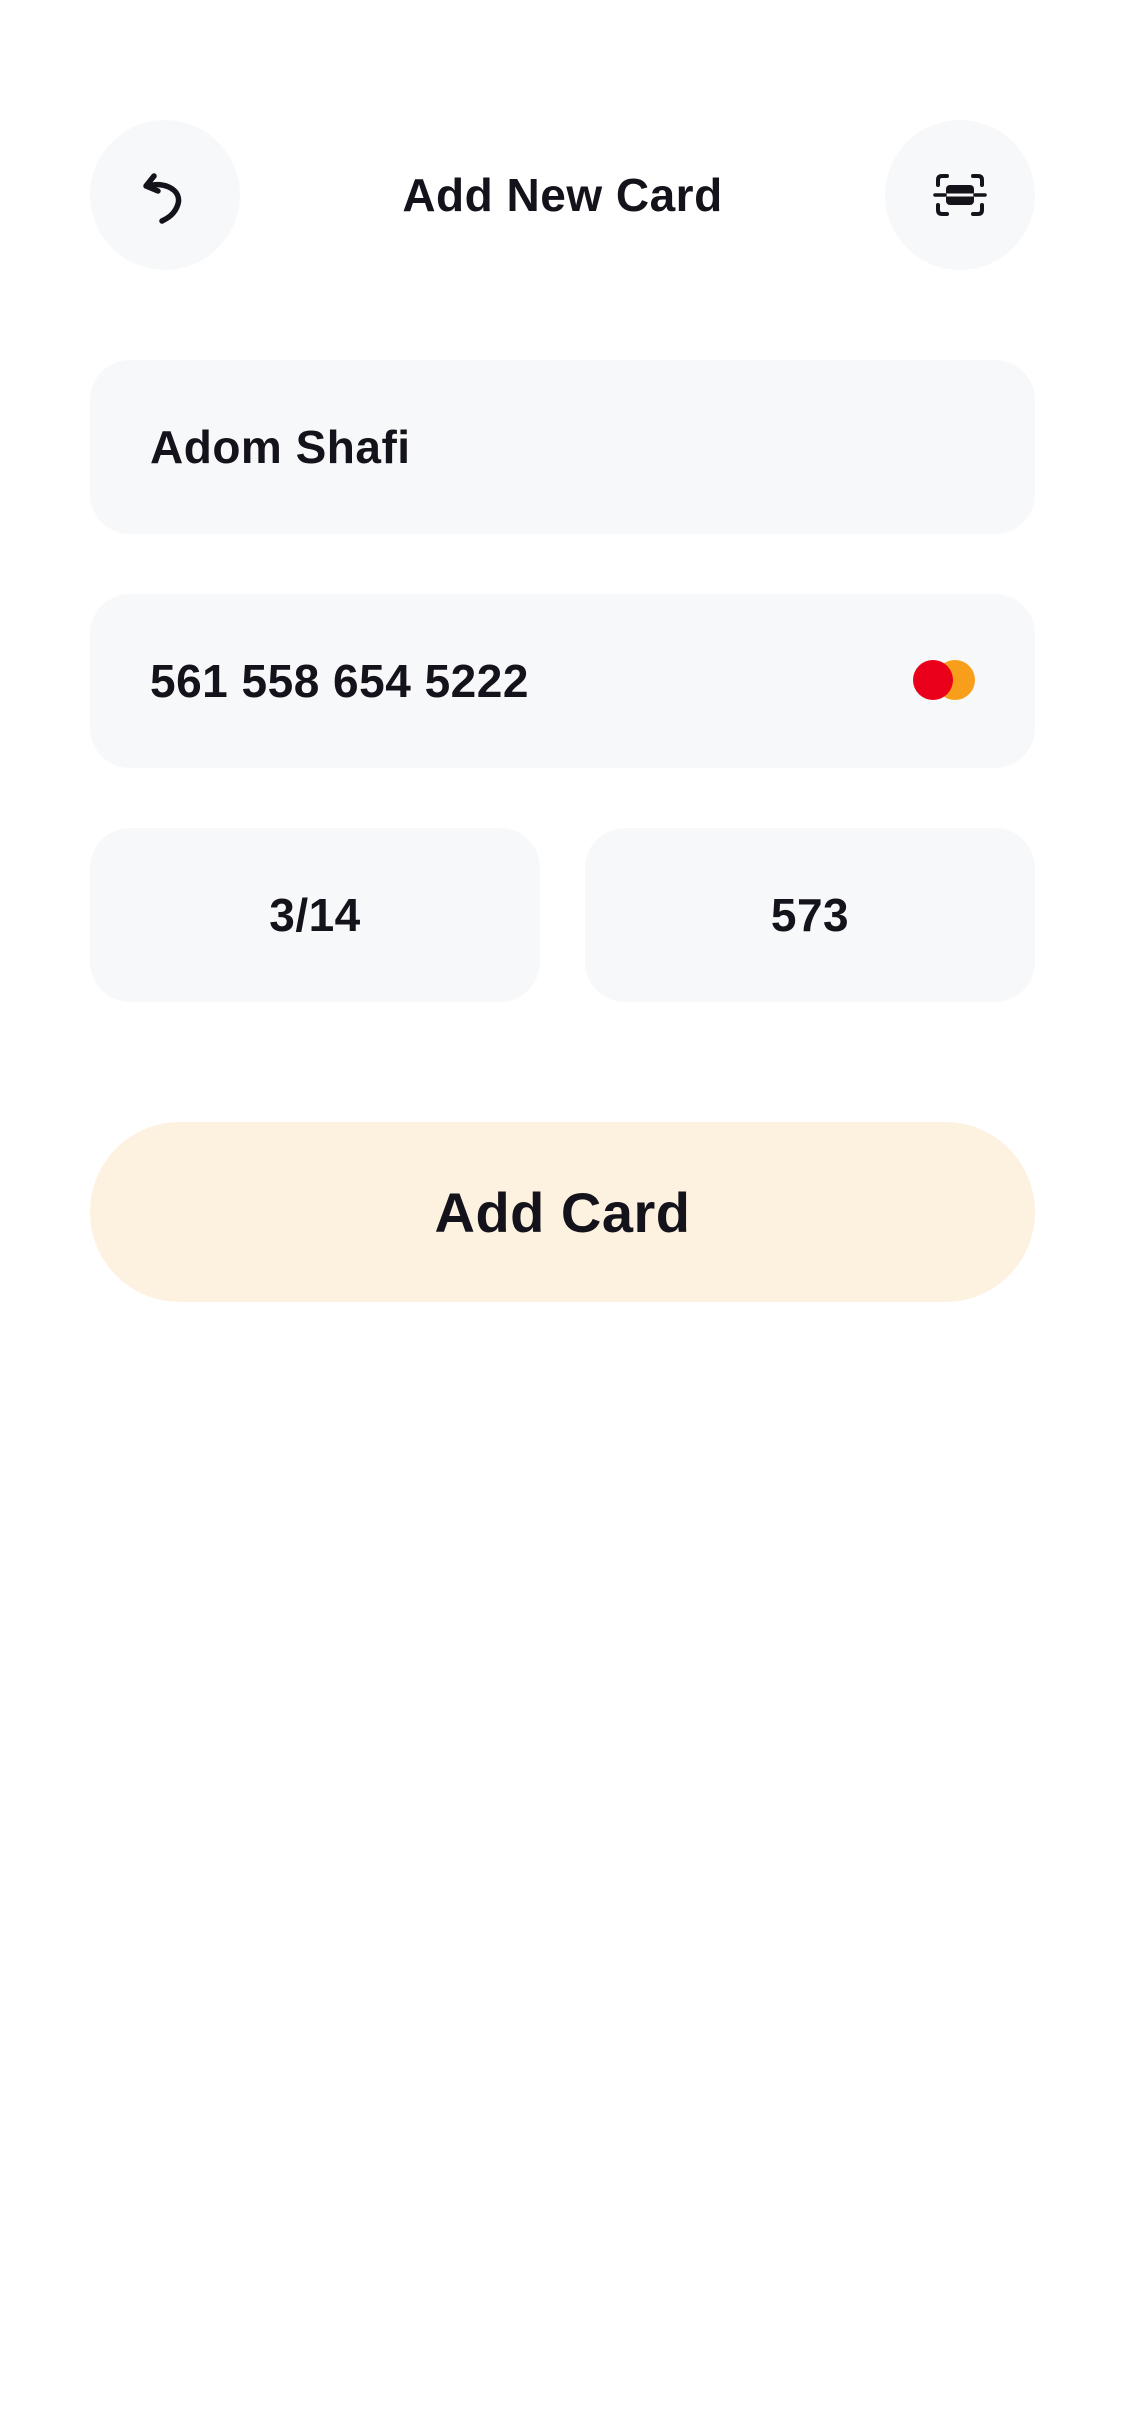 The height and width of the screenshot is (2436, 1125). I want to click on cvv-field: 573, so click(810, 915).